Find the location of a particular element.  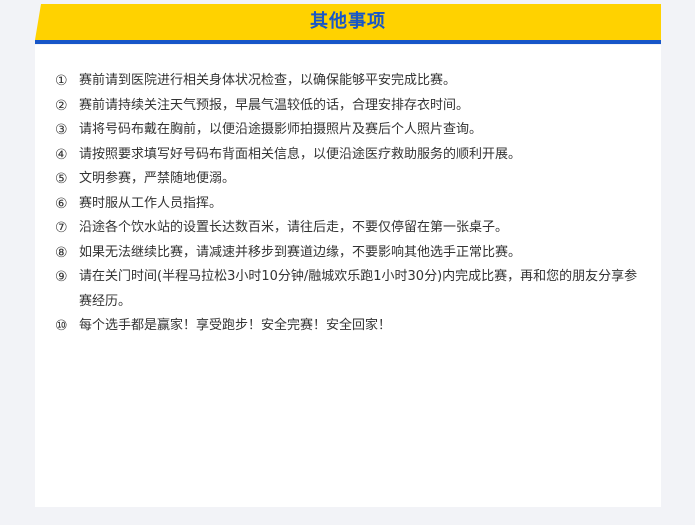

item-text: 请按照要求填写好号码布背面相关信息，以便沿途医疗救助服务的顺利开展。 is located at coordinates (300, 154).